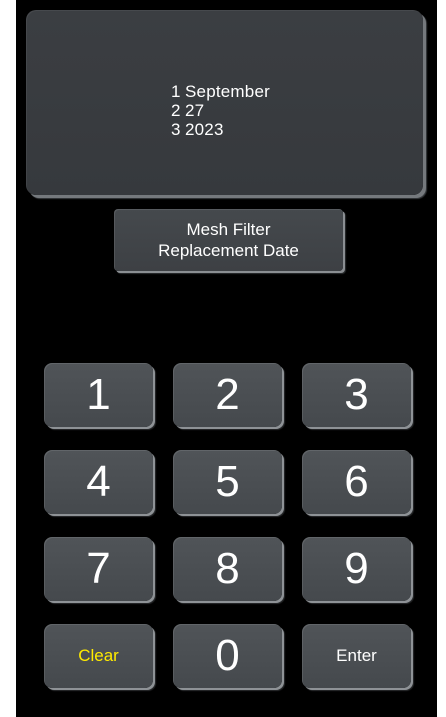 Image resolution: width=446 pixels, height=717 pixels. I want to click on date-line-day: 2 27, so click(220, 110).